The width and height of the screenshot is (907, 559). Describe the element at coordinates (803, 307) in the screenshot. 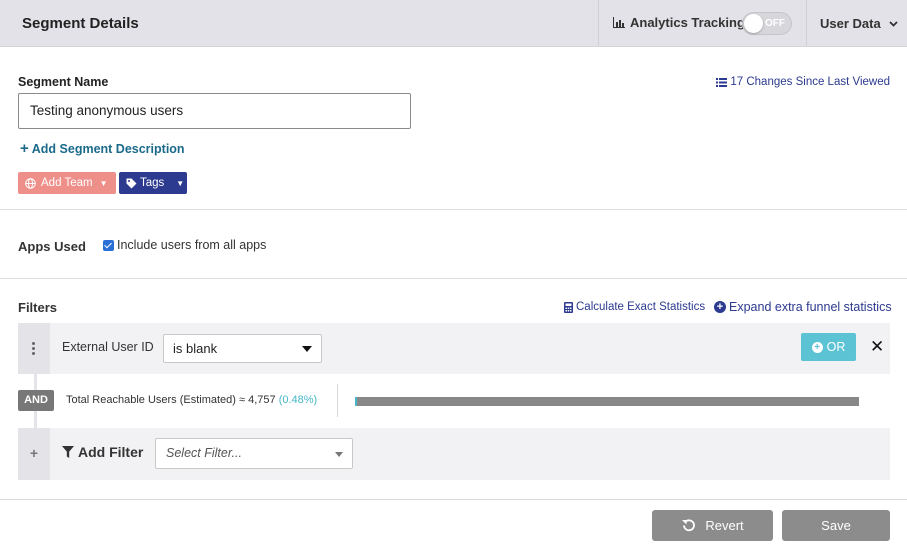

I see `expand-funnel-statistics-link: + Expand extra funnel statistics` at that location.